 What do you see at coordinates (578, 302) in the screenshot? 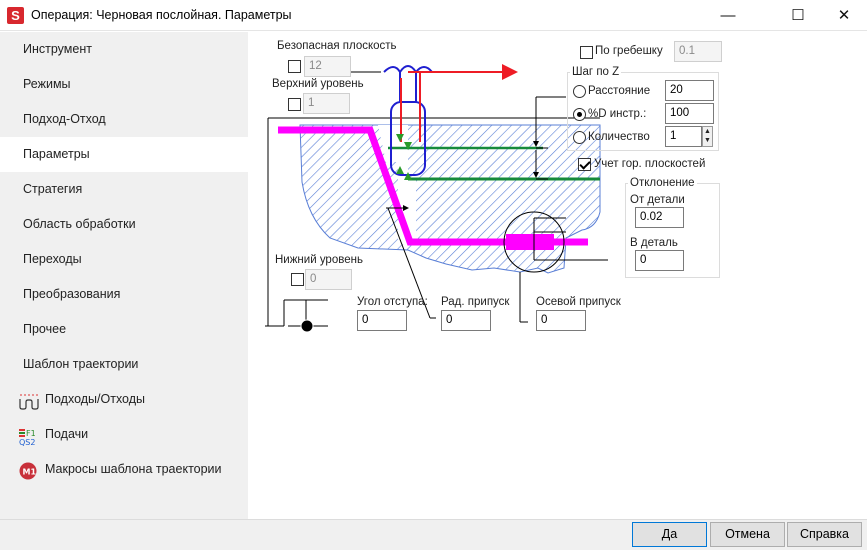
I see `axial-allowance-label: Осевой припуск` at bounding box center [578, 302].